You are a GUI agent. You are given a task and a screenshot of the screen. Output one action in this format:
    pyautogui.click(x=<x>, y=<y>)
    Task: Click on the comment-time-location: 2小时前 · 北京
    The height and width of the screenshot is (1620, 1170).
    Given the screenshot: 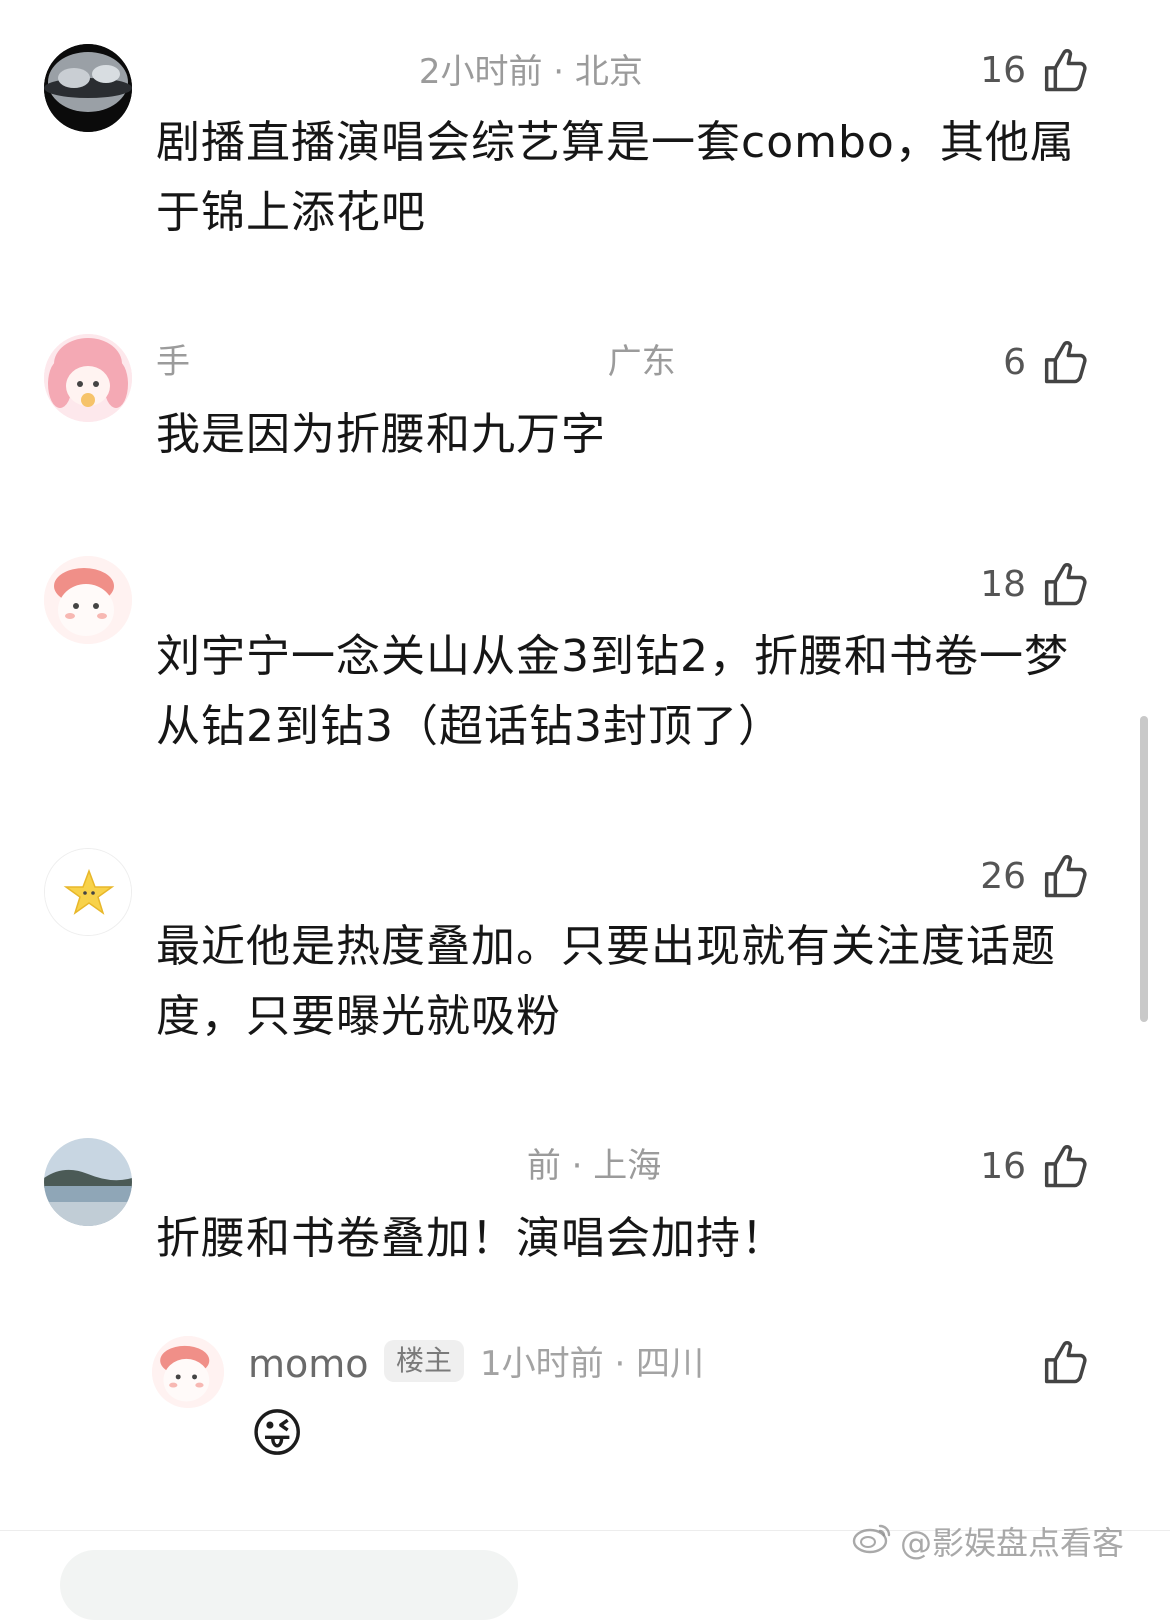 What is the action you would take?
    pyautogui.click(x=530, y=72)
    